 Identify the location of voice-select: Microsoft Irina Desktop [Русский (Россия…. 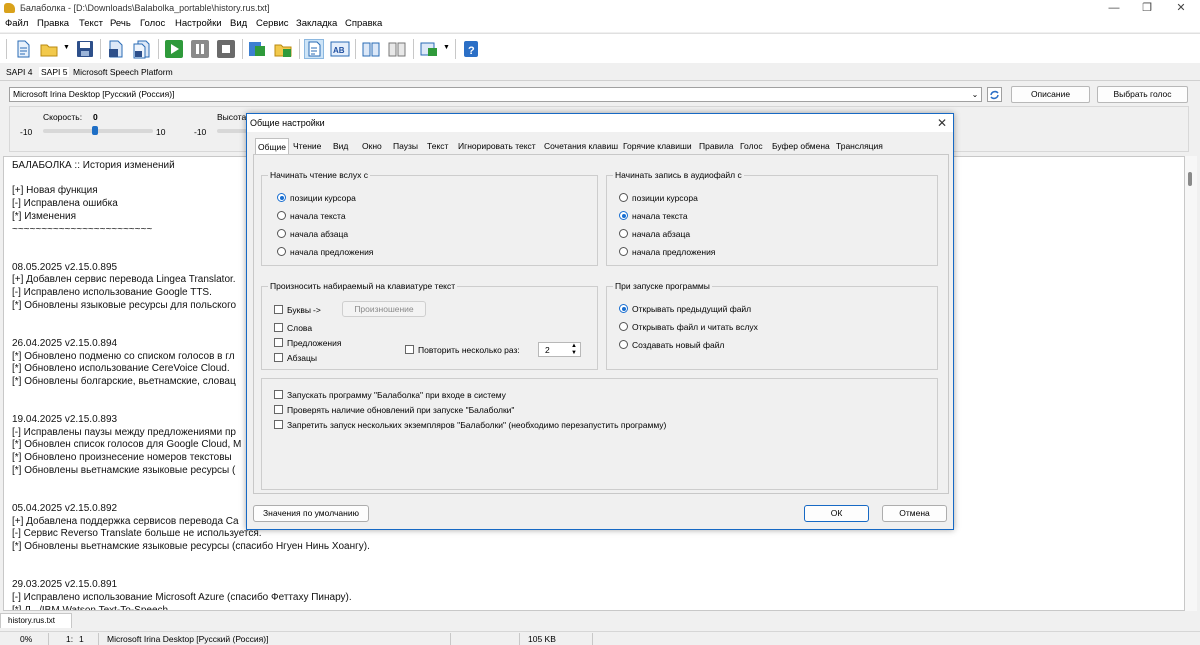
(495, 94).